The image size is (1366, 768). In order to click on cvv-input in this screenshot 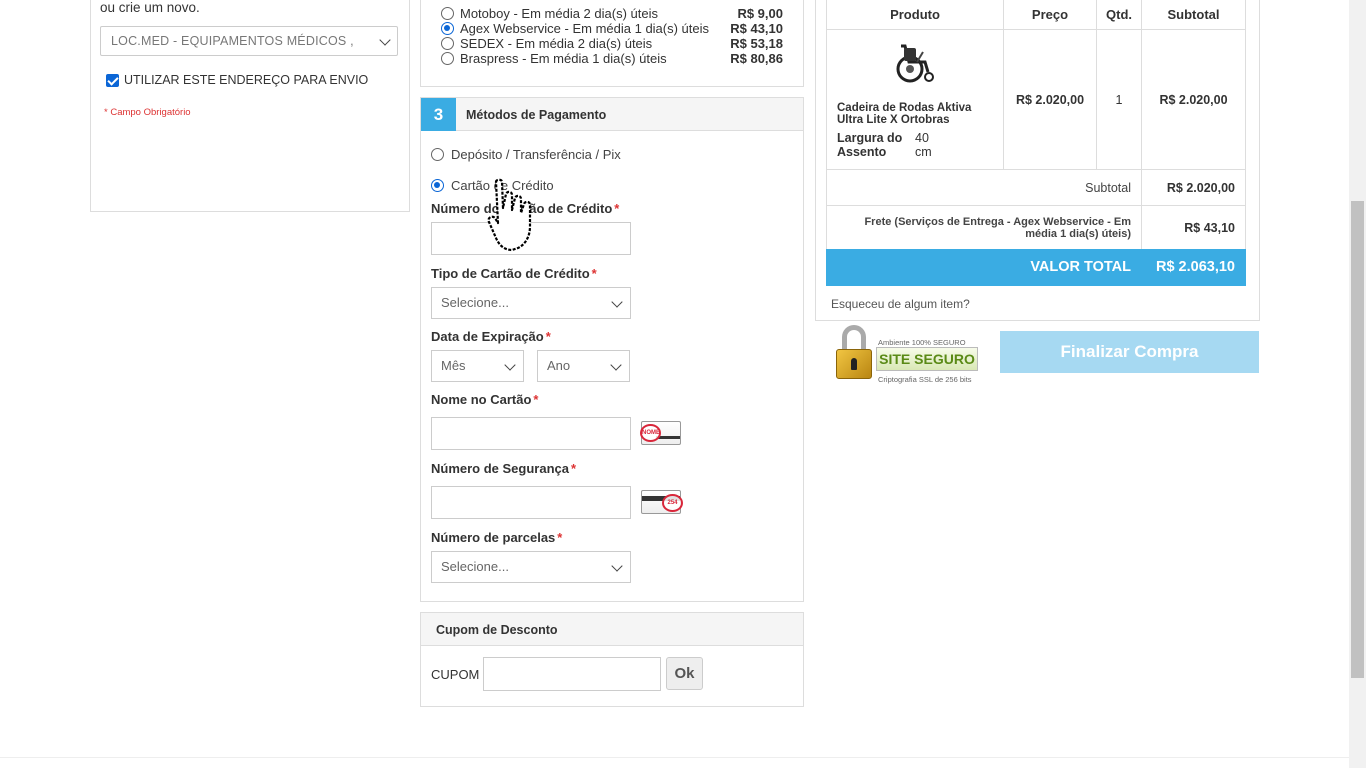, I will do `click(531, 502)`.